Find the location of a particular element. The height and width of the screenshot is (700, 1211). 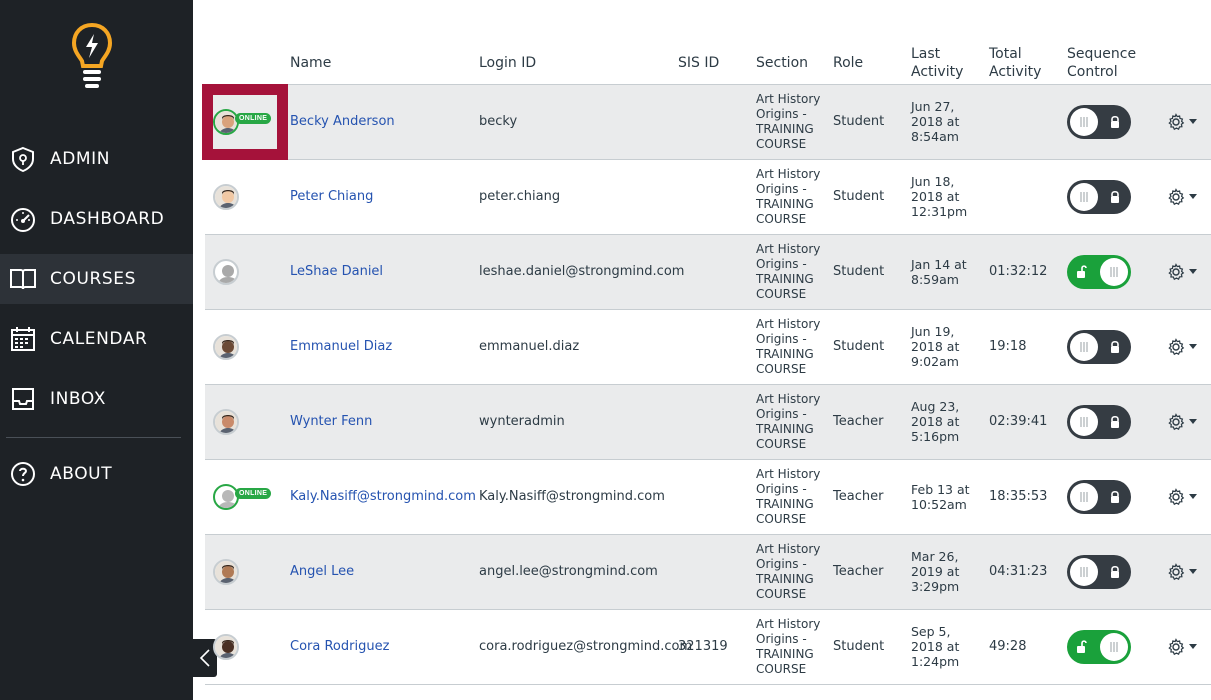

header-last-activity-line2: Activity is located at coordinates (937, 72).